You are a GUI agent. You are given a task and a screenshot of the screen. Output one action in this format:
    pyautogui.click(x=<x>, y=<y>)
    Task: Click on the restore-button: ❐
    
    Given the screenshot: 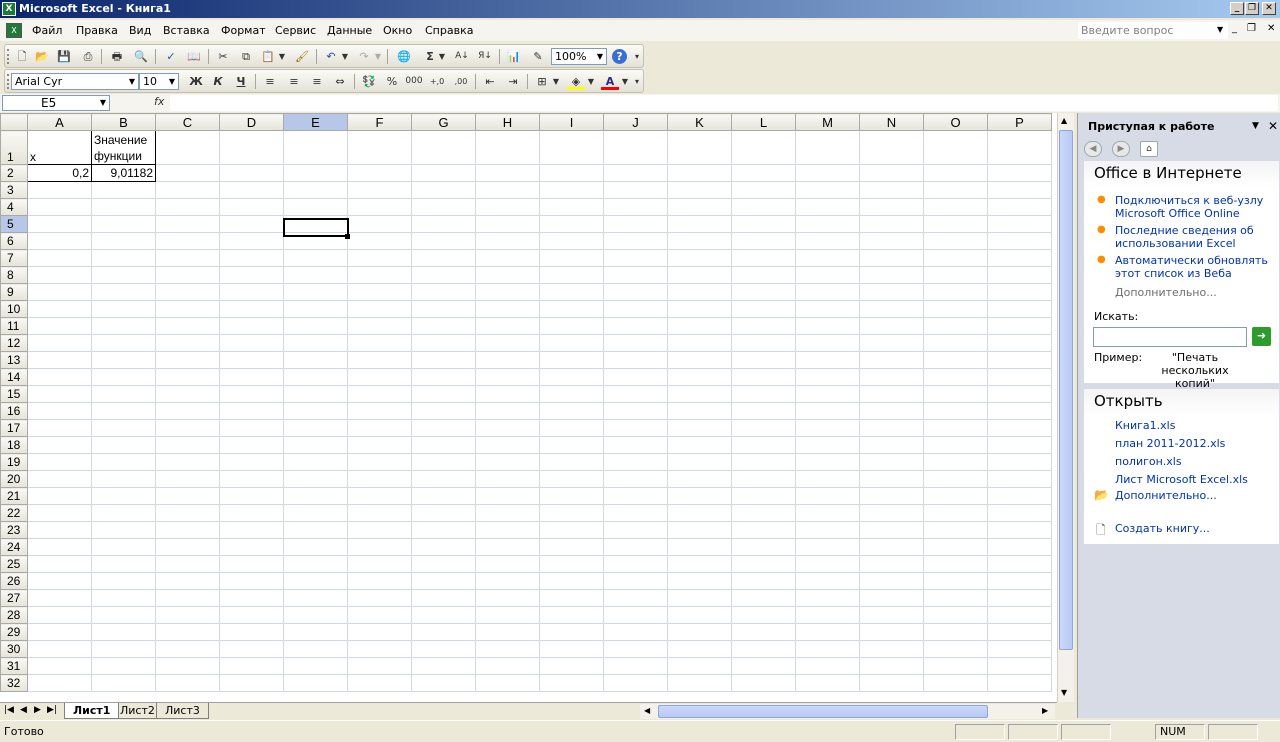 What is the action you would take?
    pyautogui.click(x=1252, y=8)
    